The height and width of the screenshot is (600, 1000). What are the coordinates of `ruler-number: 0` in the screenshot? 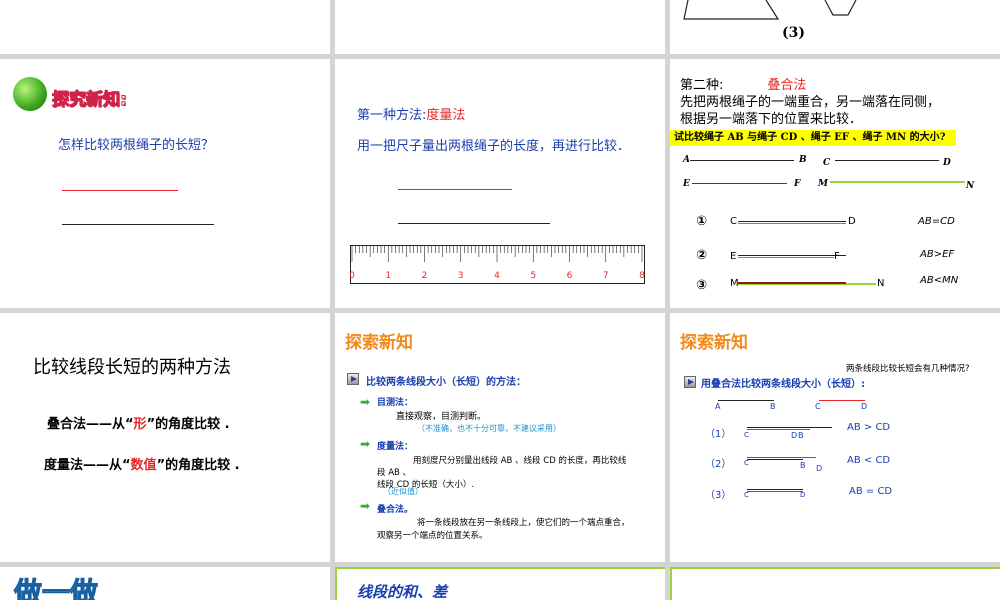 It's located at (352, 276).